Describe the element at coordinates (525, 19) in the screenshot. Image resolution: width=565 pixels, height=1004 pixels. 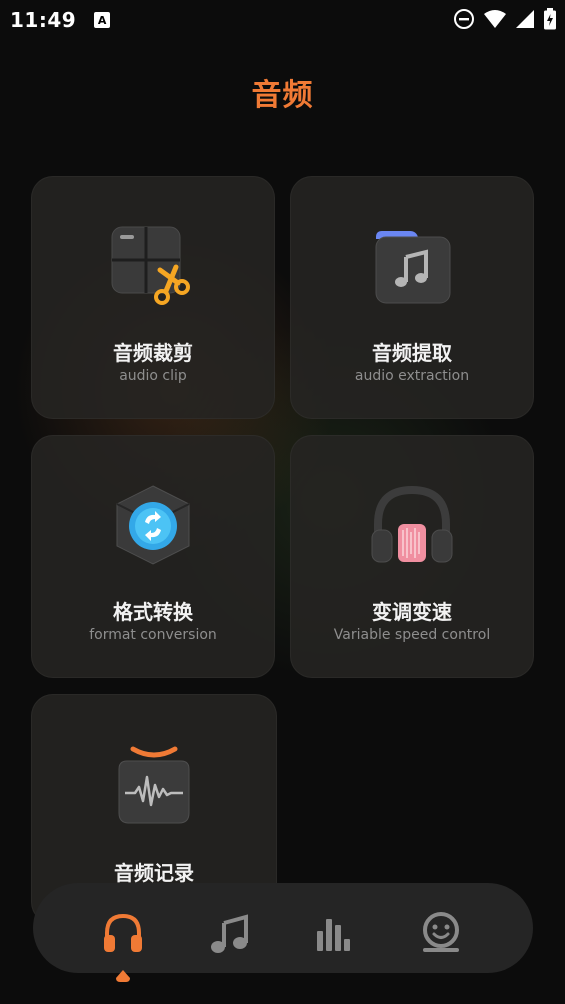
I see `signal-icon` at that location.